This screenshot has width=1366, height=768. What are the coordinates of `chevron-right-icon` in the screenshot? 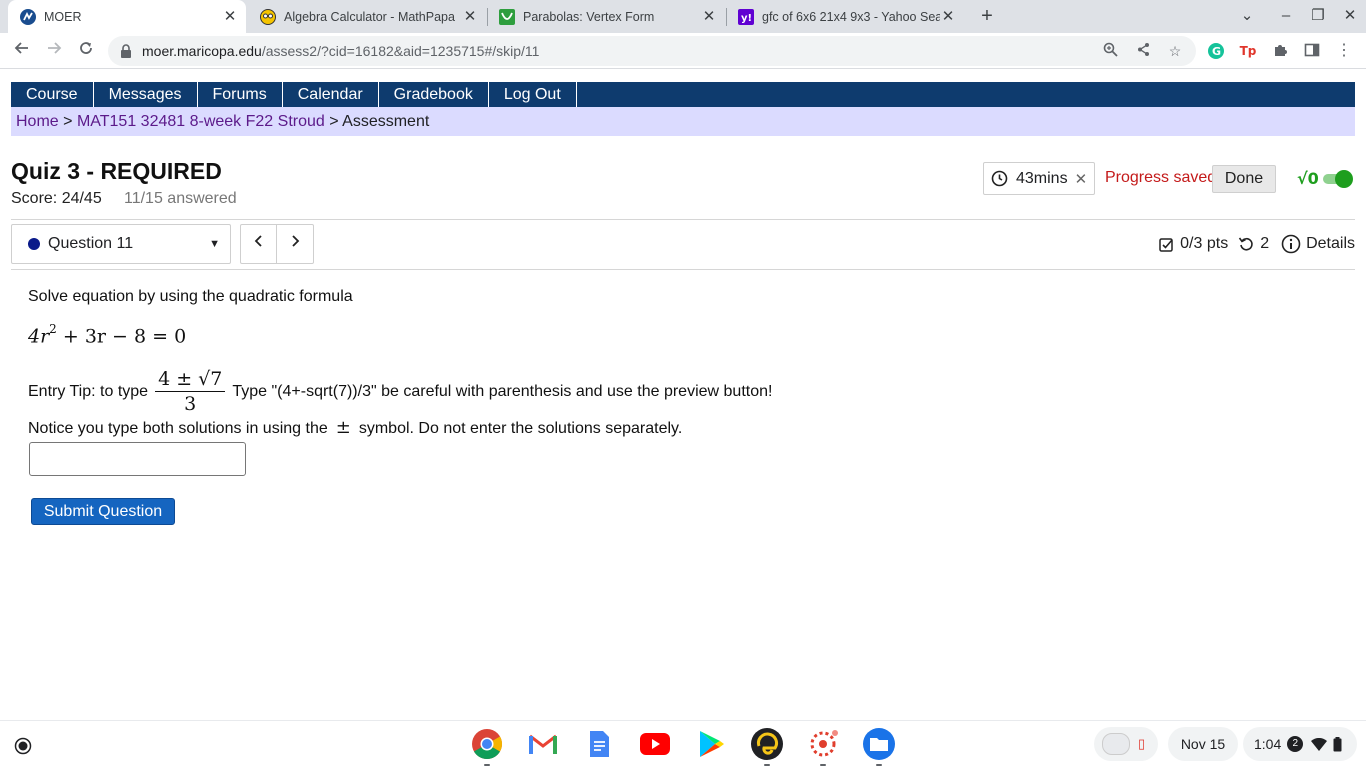 It's located at (296, 241).